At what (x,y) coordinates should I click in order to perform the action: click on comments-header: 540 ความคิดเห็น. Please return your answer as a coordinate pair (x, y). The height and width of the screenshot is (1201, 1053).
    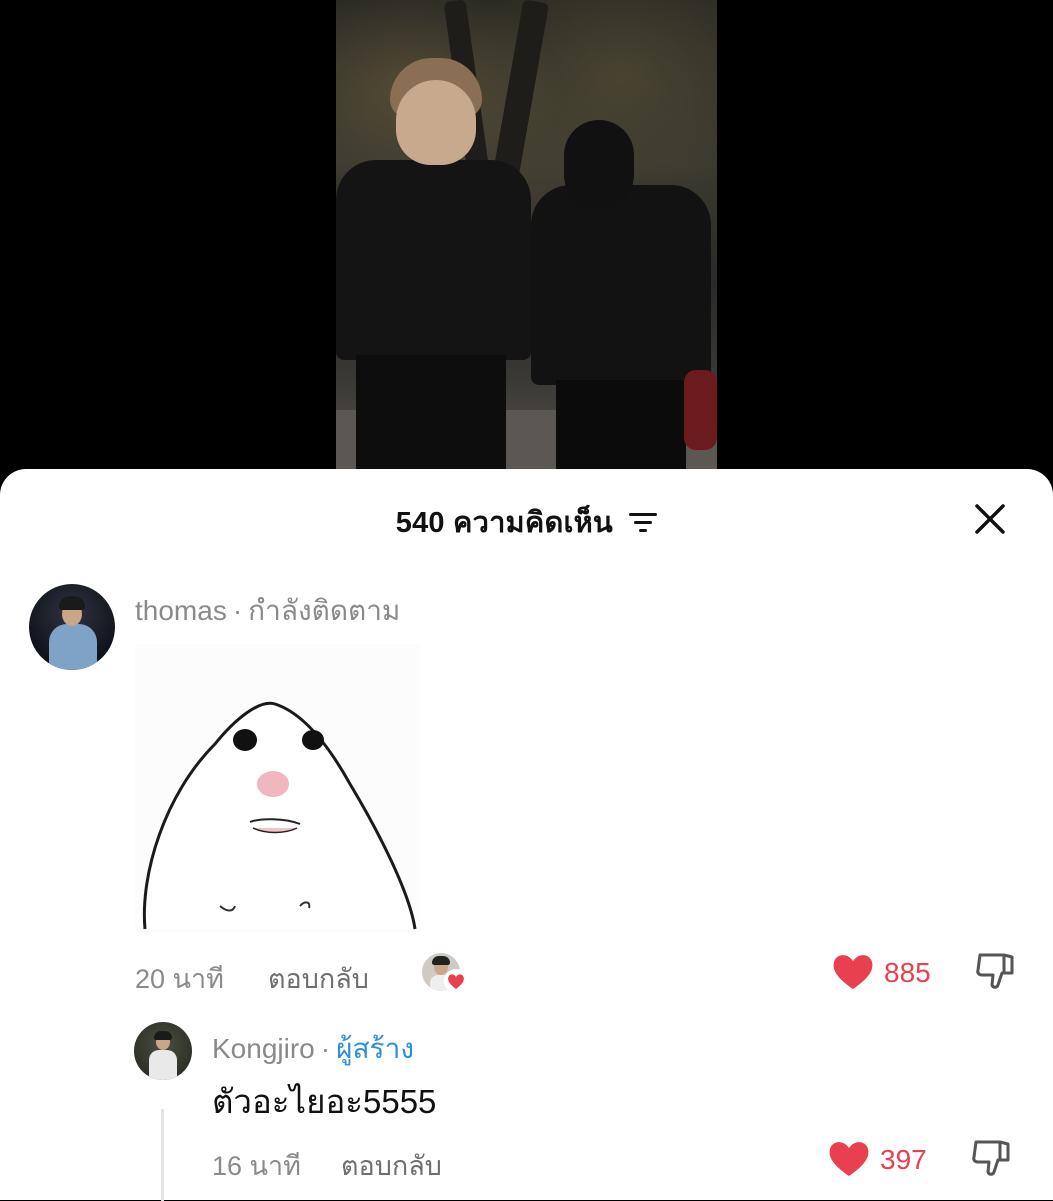
    Looking at the image, I should click on (526, 517).